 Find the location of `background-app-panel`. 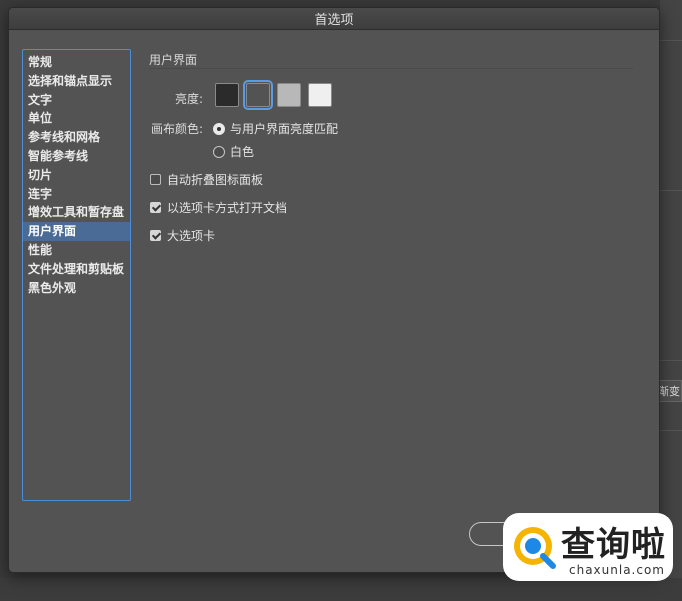

background-app-panel is located at coordinates (671, 300).